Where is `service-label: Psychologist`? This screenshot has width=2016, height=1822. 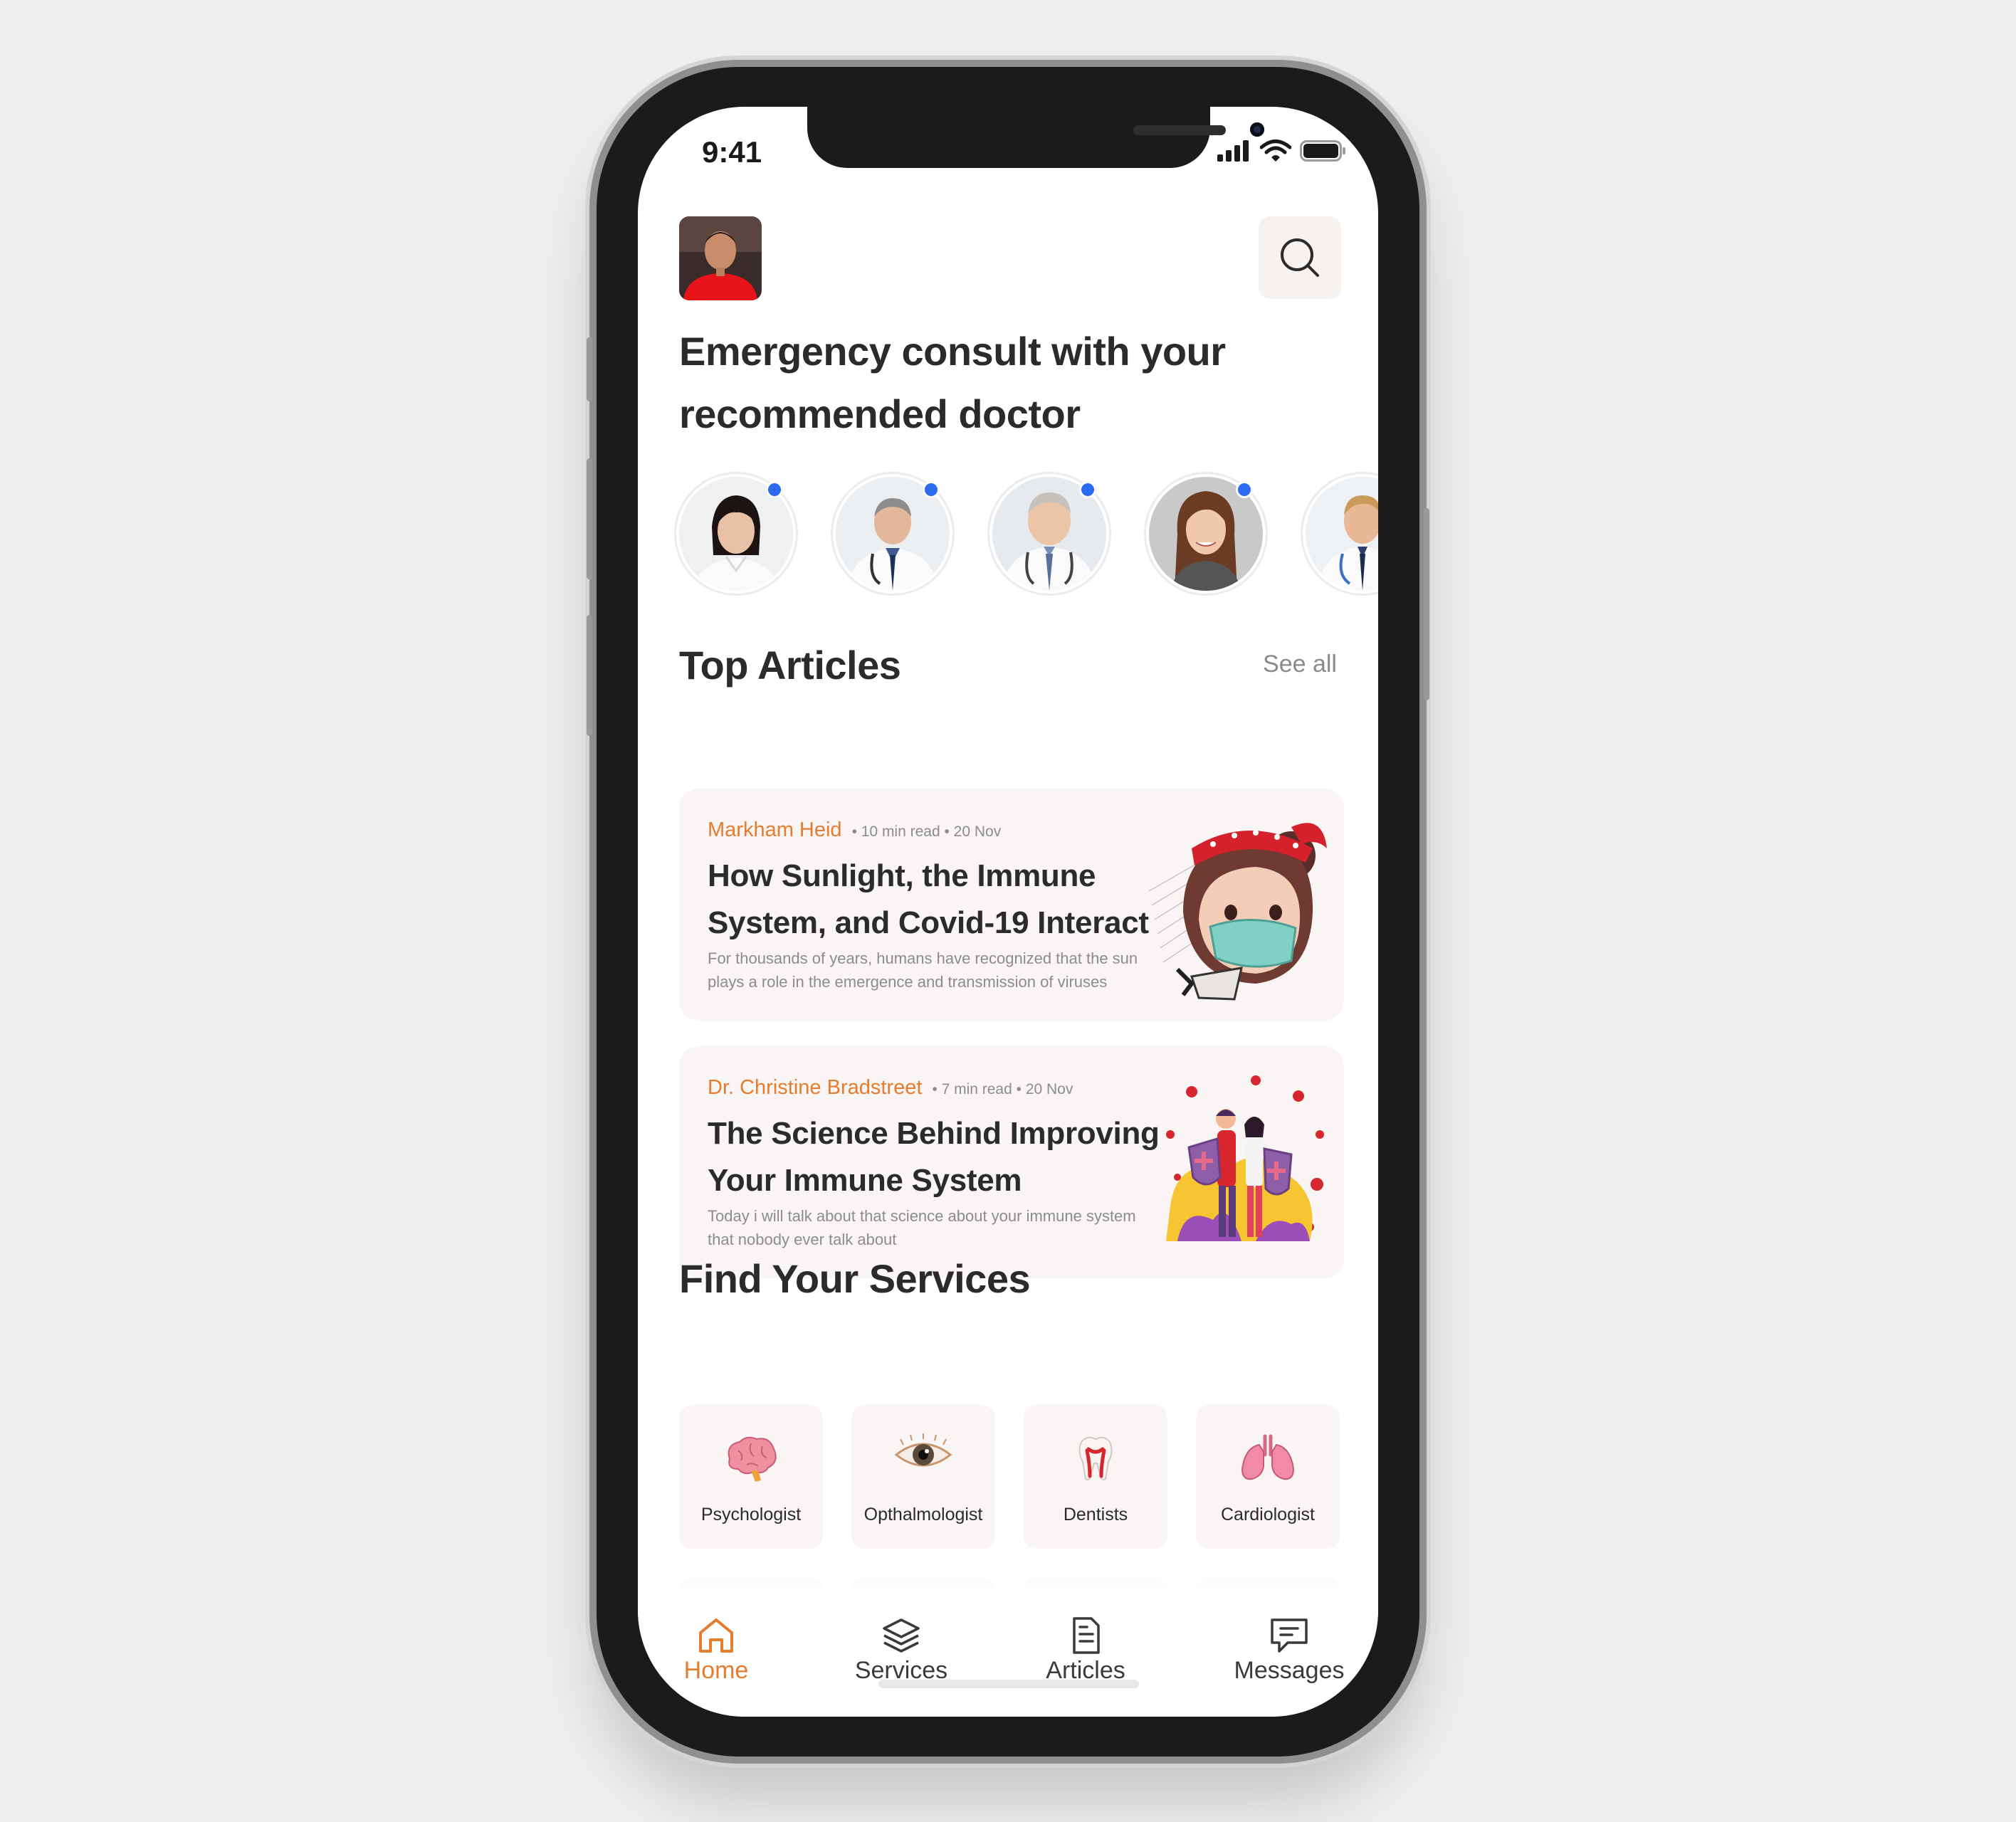
service-label: Psychologist is located at coordinates (751, 1515).